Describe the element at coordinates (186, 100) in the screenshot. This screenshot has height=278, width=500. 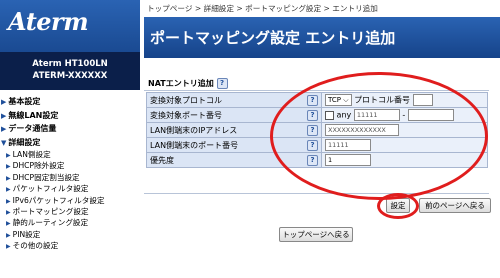
I see `protocol-label: 変換対象プロトコル` at that location.